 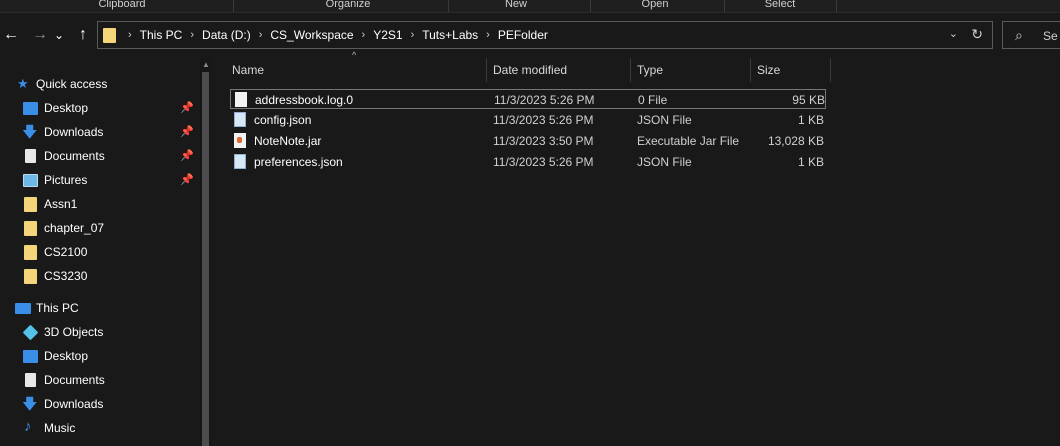 I want to click on sidebar-item-pc-documents: Documents, so click(x=100, y=380).